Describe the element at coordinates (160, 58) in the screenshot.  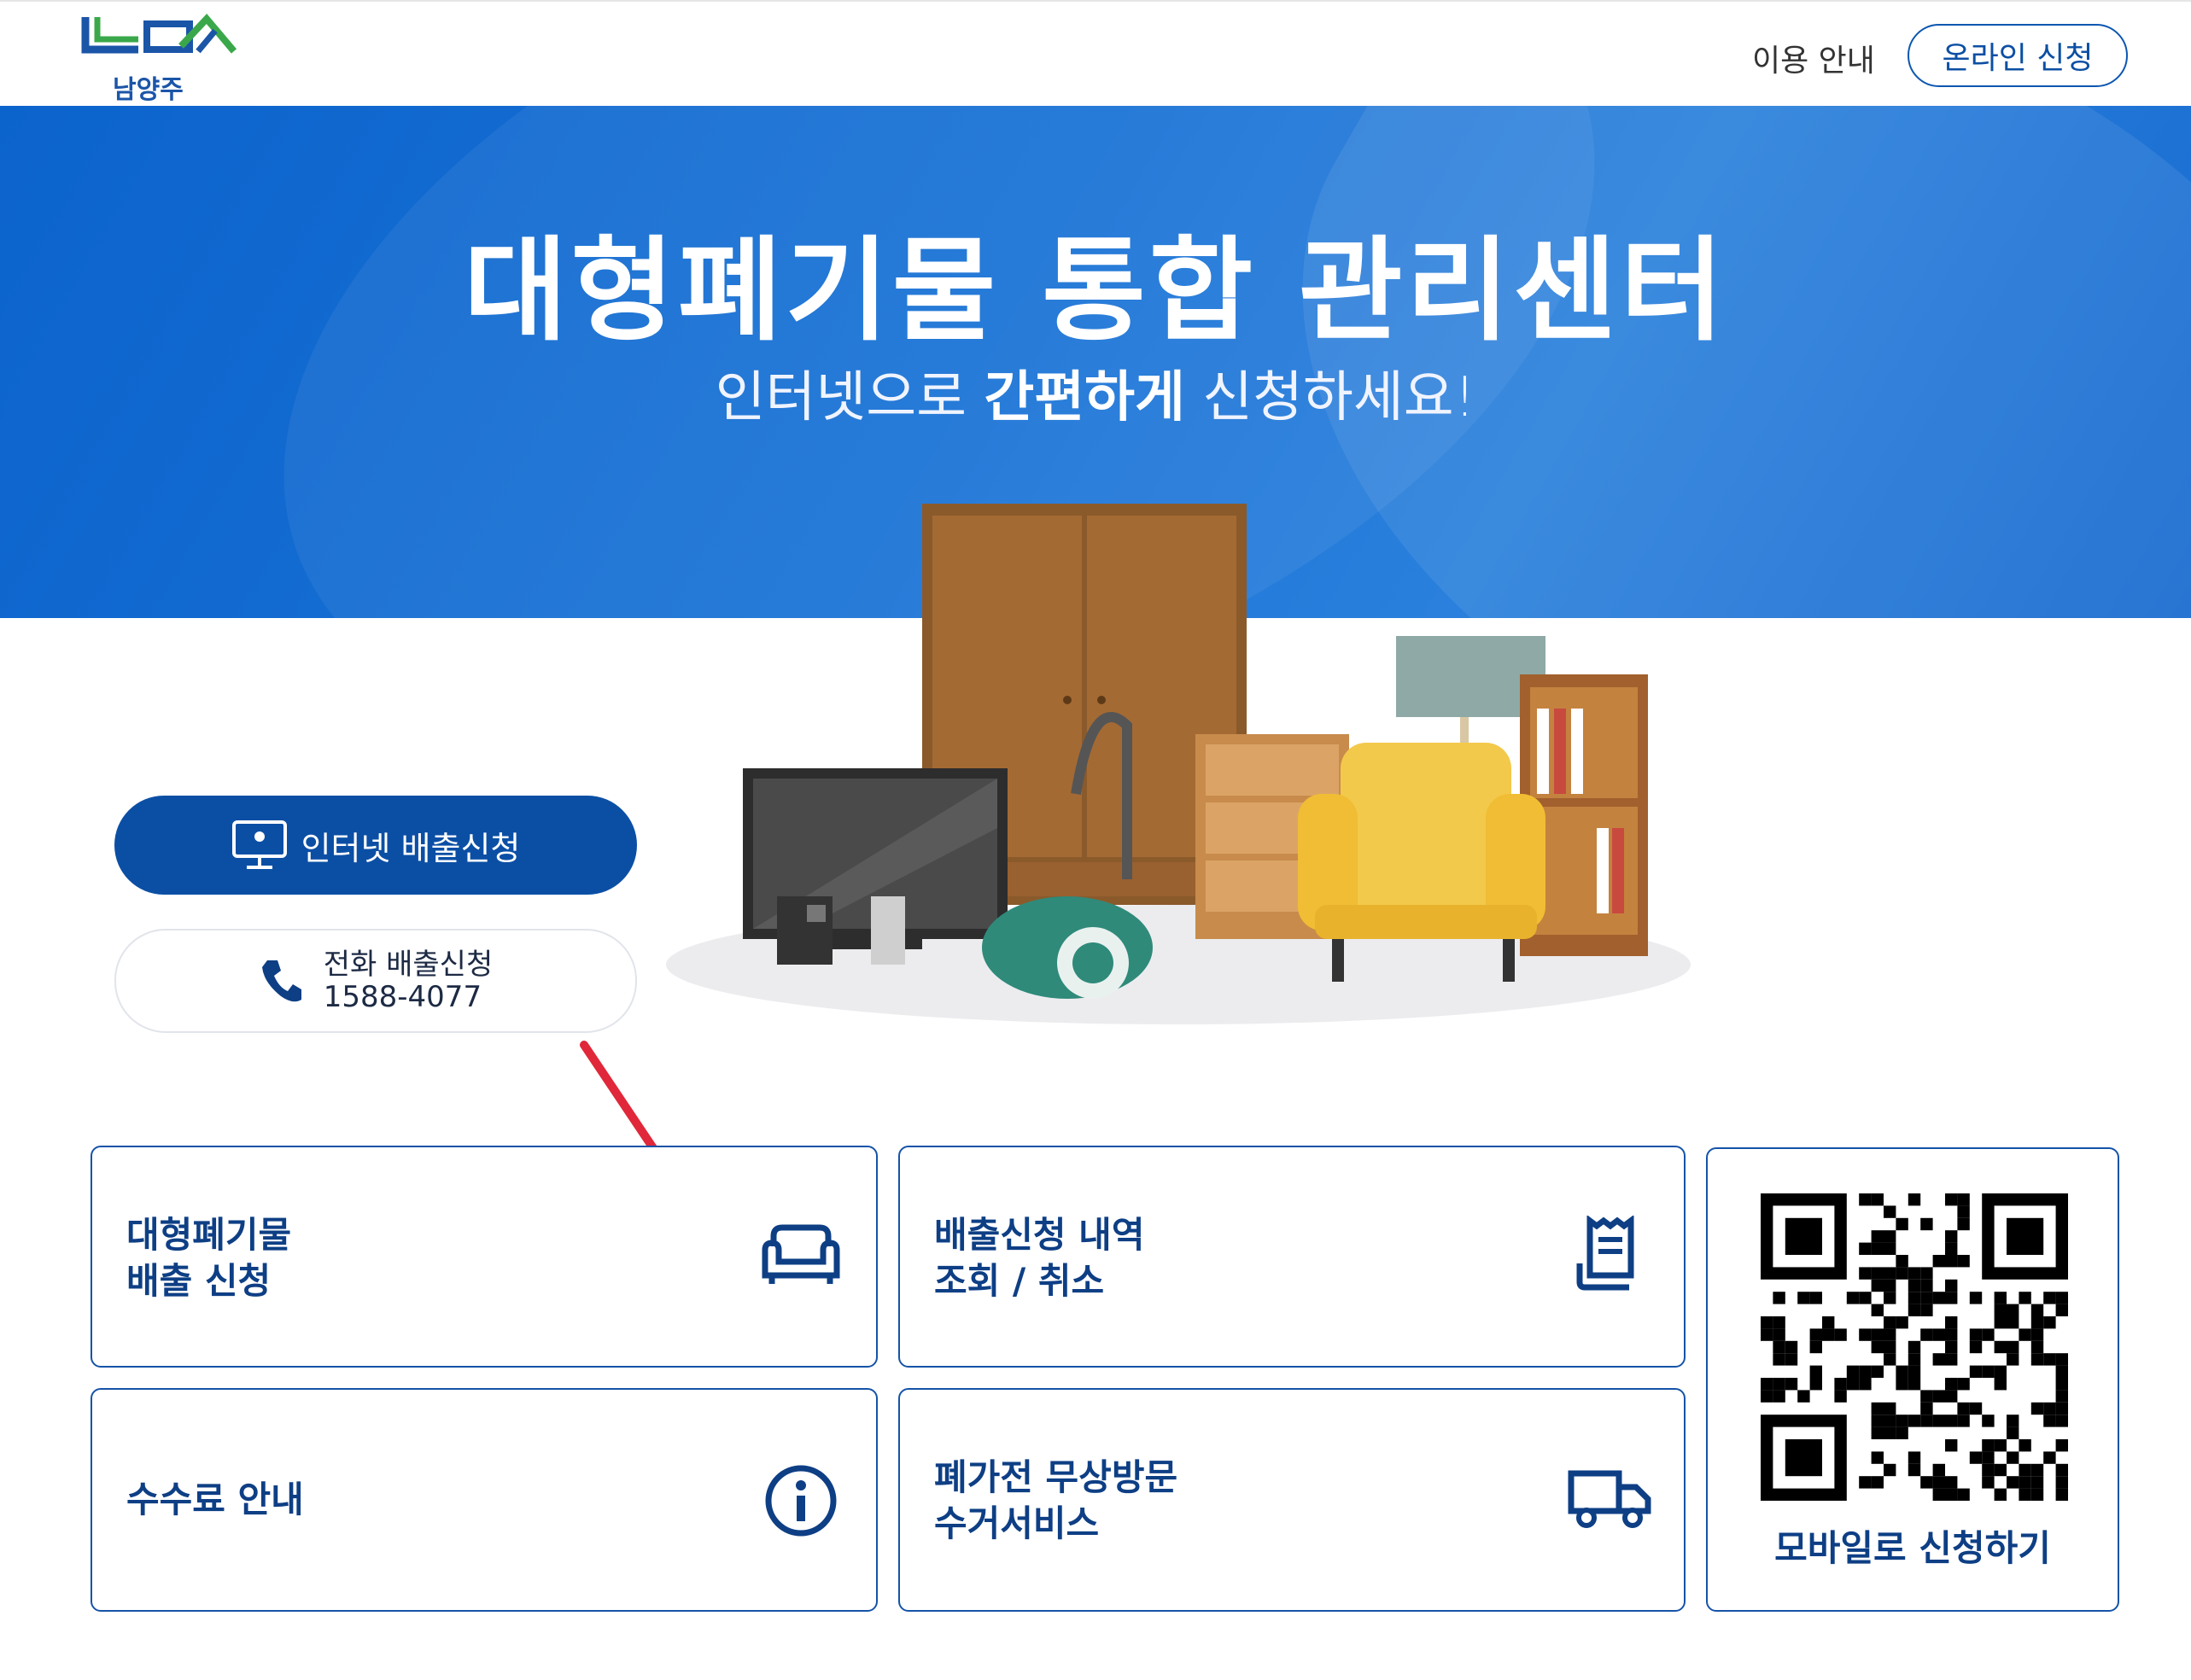
I see `namyangju-logo: 남양주` at that location.